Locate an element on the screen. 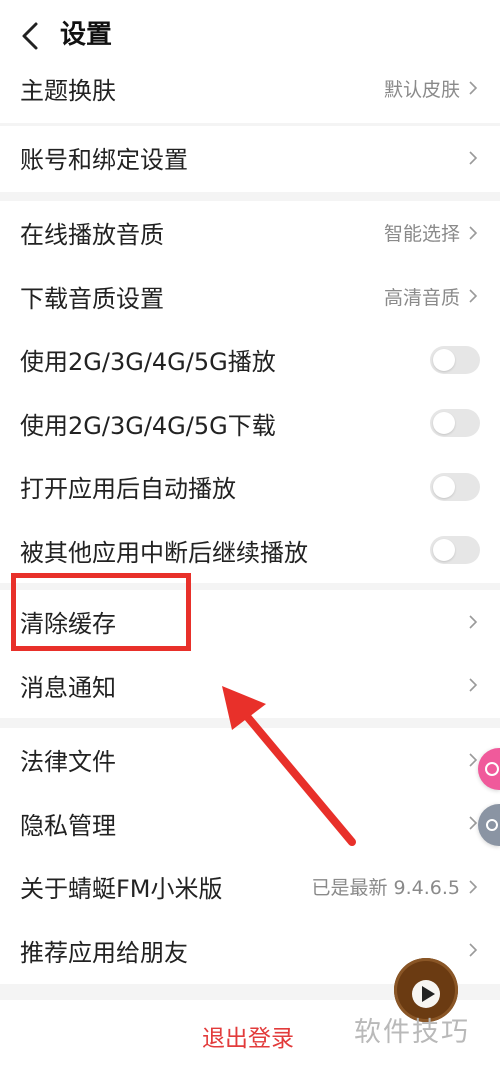  chevron-left-icon is located at coordinates (31, 36).